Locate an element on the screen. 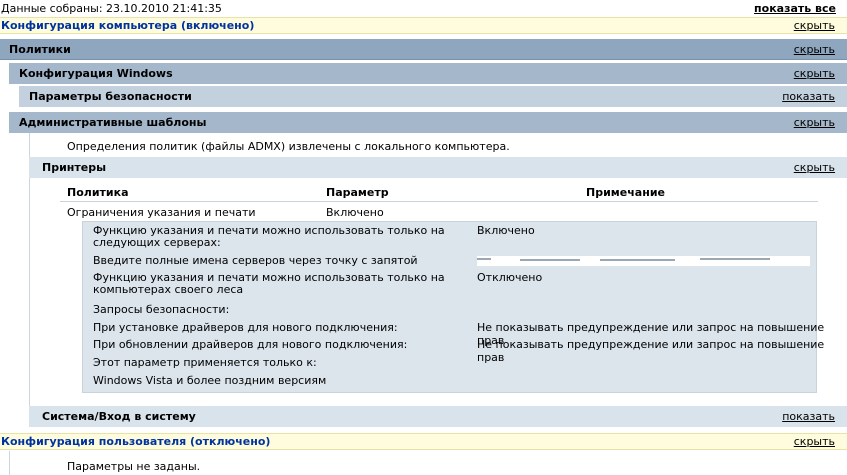  policy-name: Ограничения указания и печати is located at coordinates (161, 212).